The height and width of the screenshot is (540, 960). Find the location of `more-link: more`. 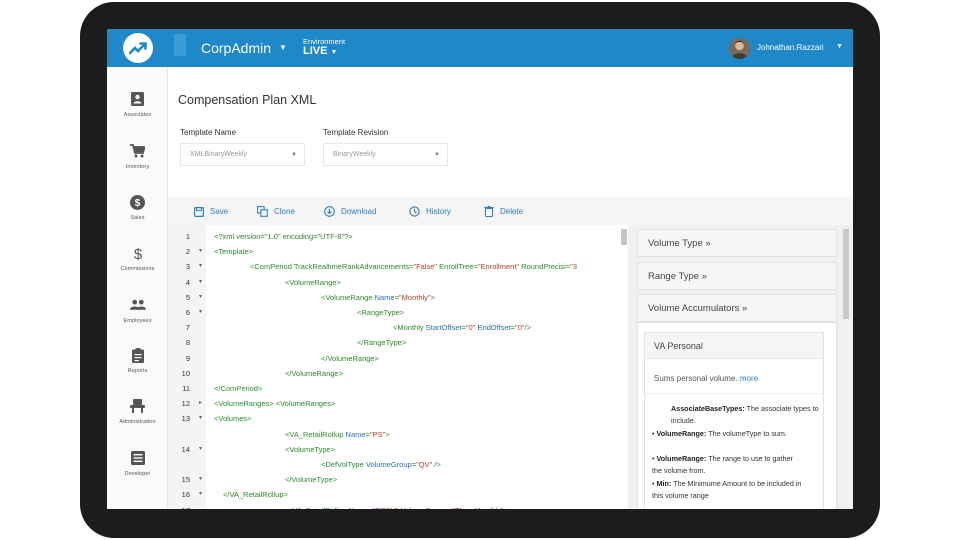

more-link: more is located at coordinates (749, 378).